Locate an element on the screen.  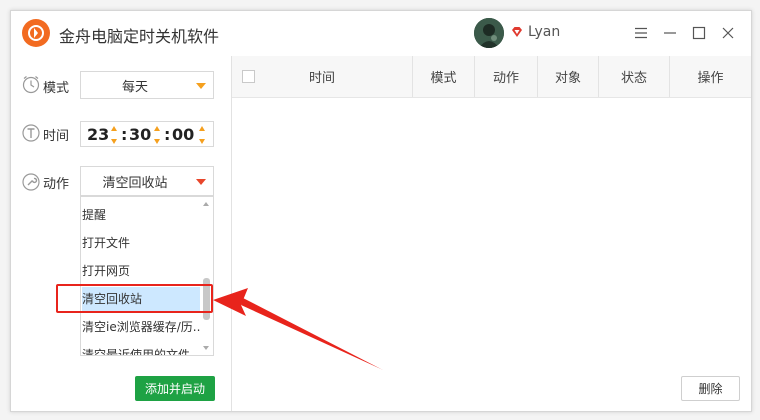
list-item: 打开网页 is located at coordinates (141, 271).